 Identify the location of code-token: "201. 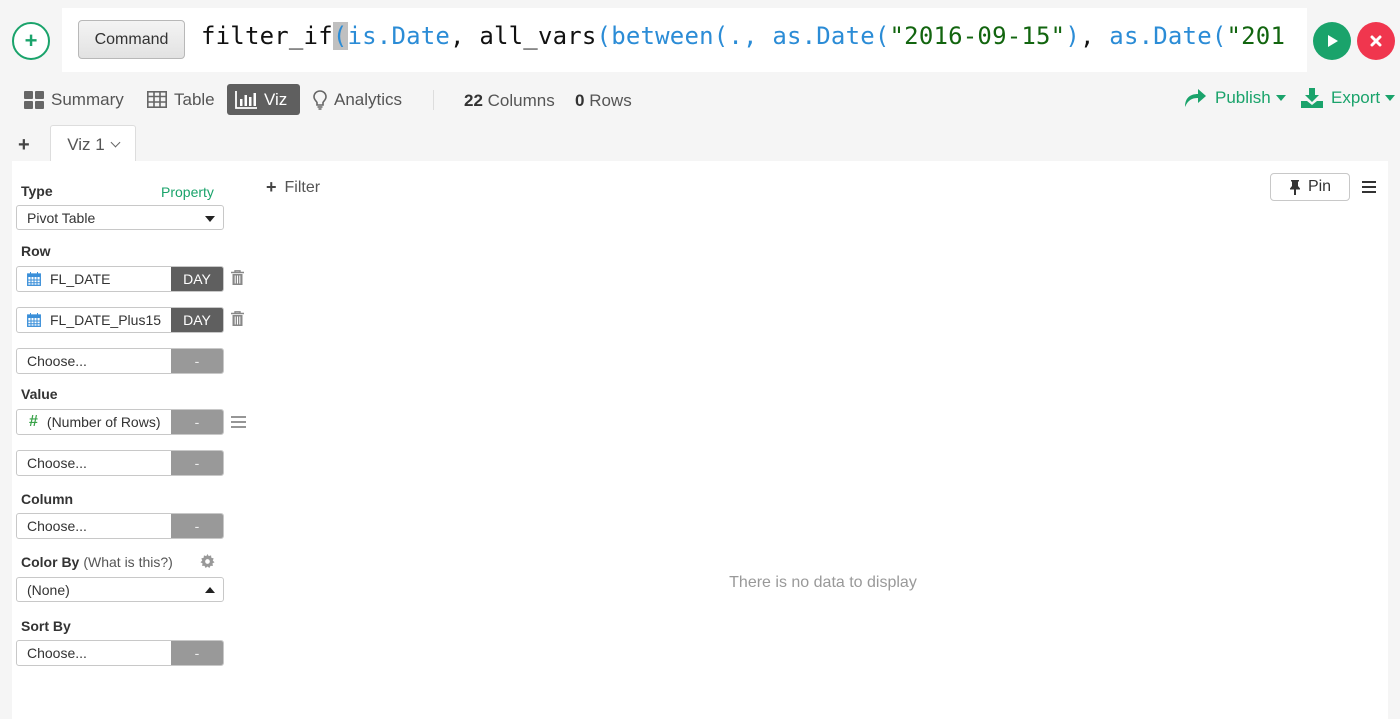
(1256, 36).